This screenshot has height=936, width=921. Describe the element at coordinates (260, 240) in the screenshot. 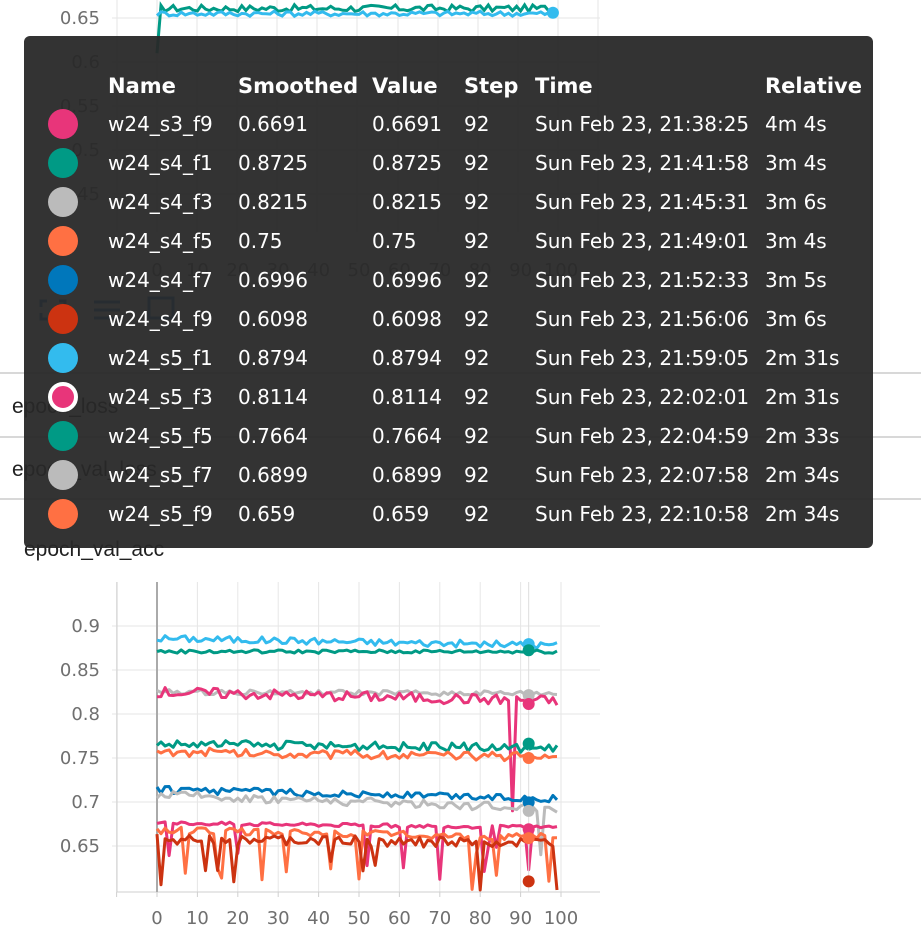

I see `cell-smoothed: 0.75` at that location.